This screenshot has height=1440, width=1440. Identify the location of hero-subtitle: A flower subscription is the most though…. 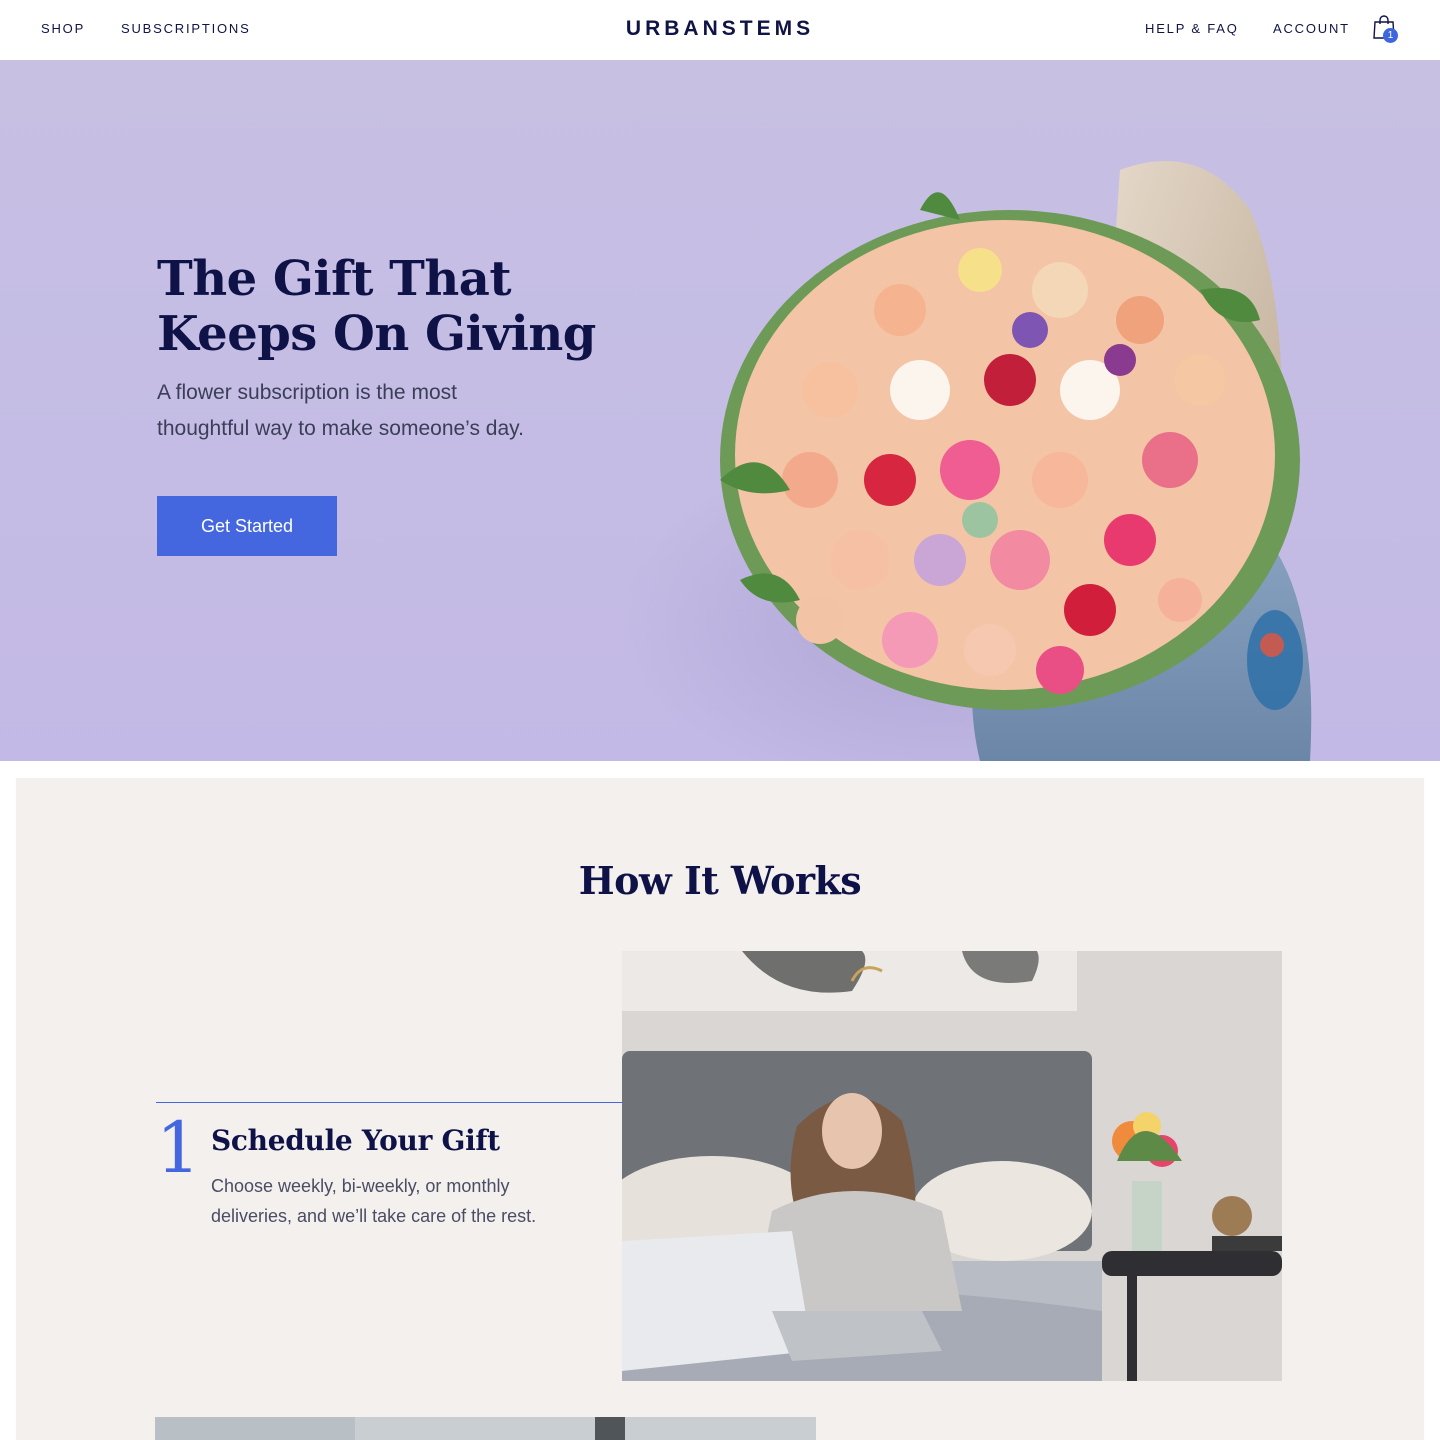
(367, 411).